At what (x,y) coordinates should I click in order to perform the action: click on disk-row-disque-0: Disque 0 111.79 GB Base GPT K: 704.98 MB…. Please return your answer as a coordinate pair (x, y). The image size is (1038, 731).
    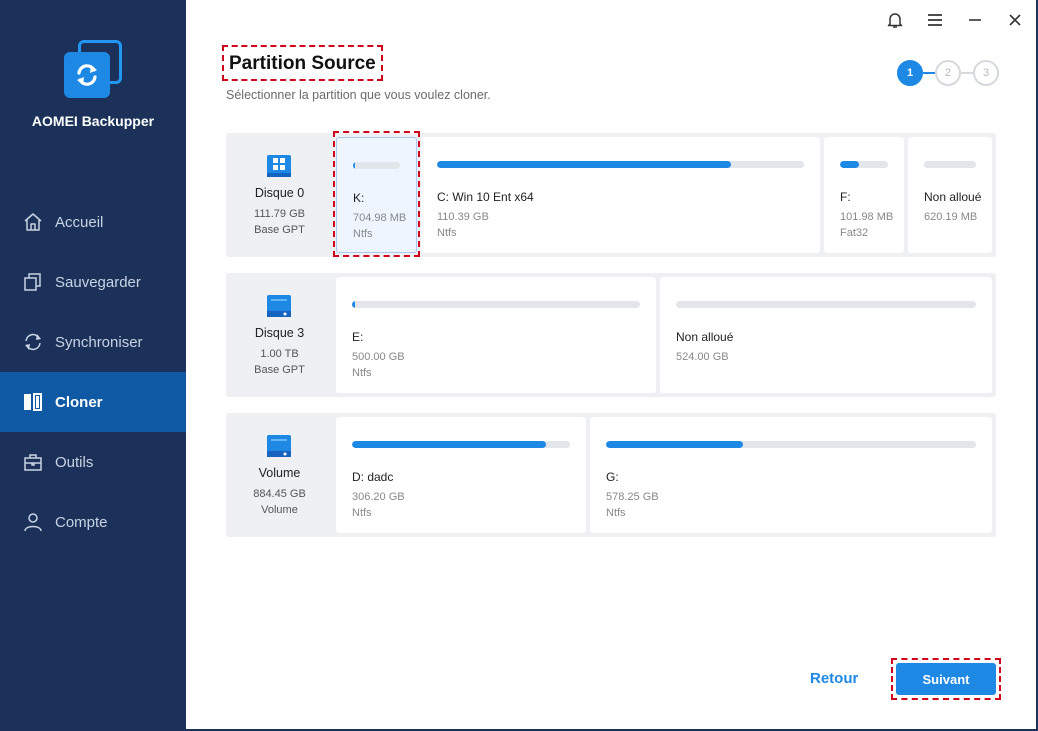
    Looking at the image, I should click on (611, 195).